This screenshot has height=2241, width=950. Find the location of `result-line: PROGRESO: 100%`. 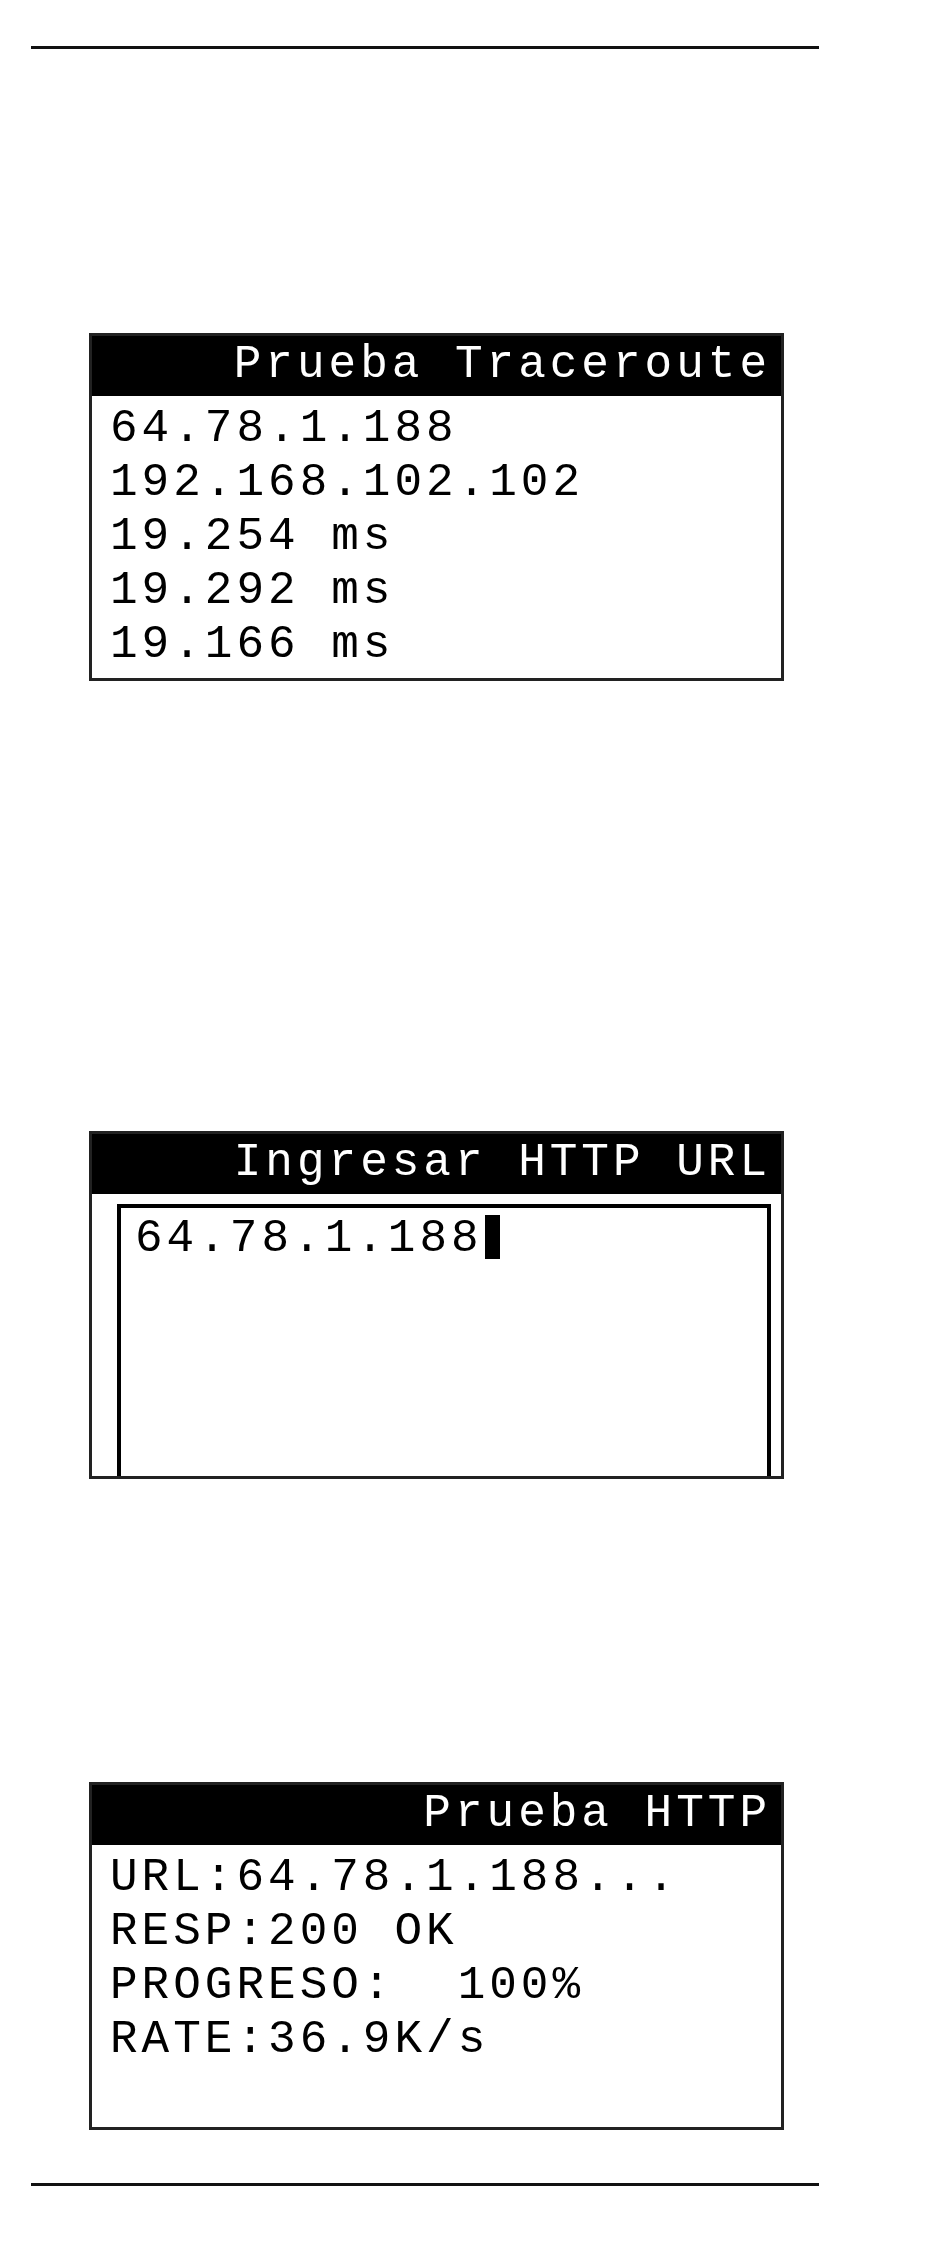

result-line: PROGRESO: 100% is located at coordinates (347, 1986).